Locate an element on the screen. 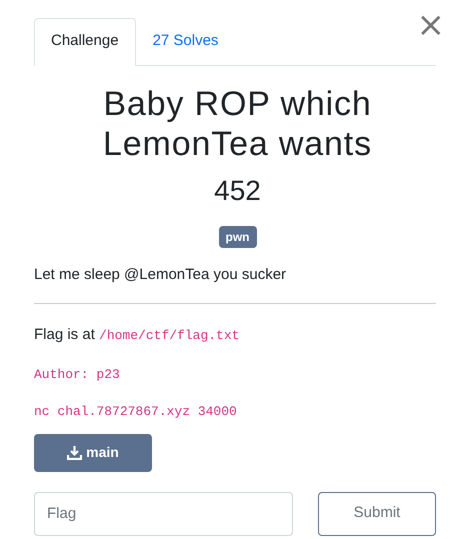 This screenshot has height=539, width=475. code-text: nc chal.78727867.xyz 34000 is located at coordinates (136, 412).